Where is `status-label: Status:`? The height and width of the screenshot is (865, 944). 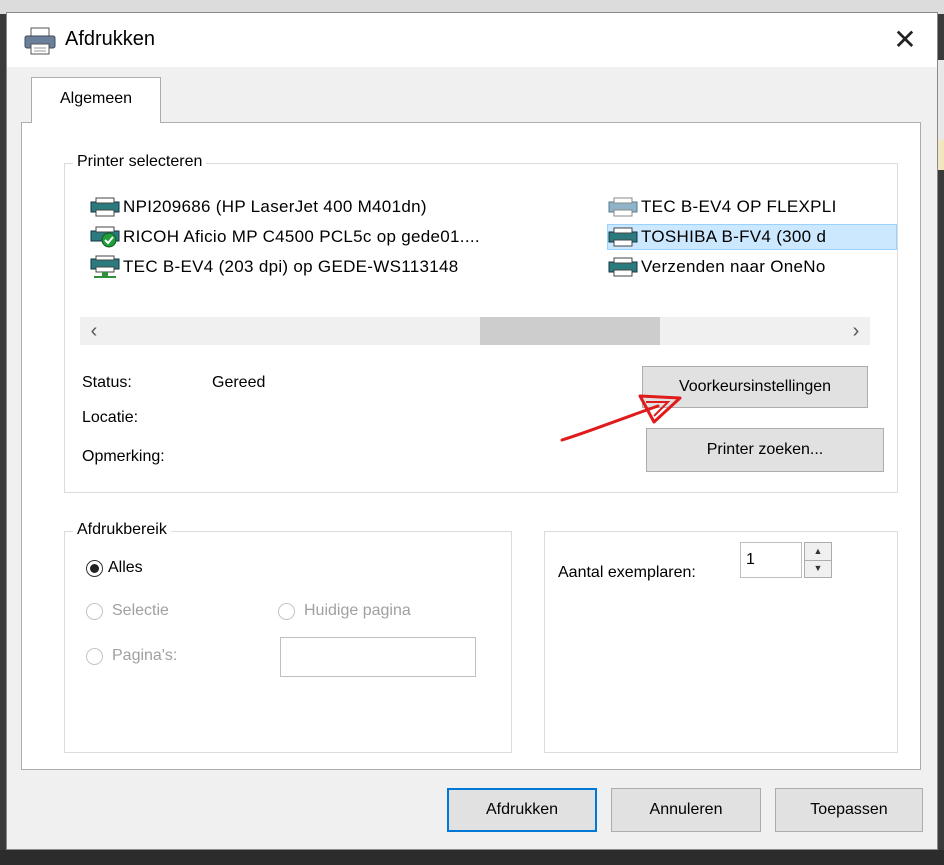
status-label: Status: is located at coordinates (107, 382).